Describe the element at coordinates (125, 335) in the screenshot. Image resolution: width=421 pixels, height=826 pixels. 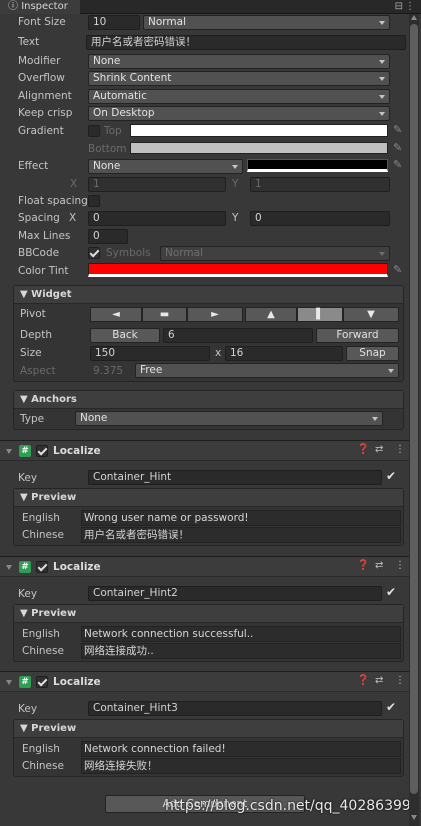
I see `depth-back-button: Back` at that location.